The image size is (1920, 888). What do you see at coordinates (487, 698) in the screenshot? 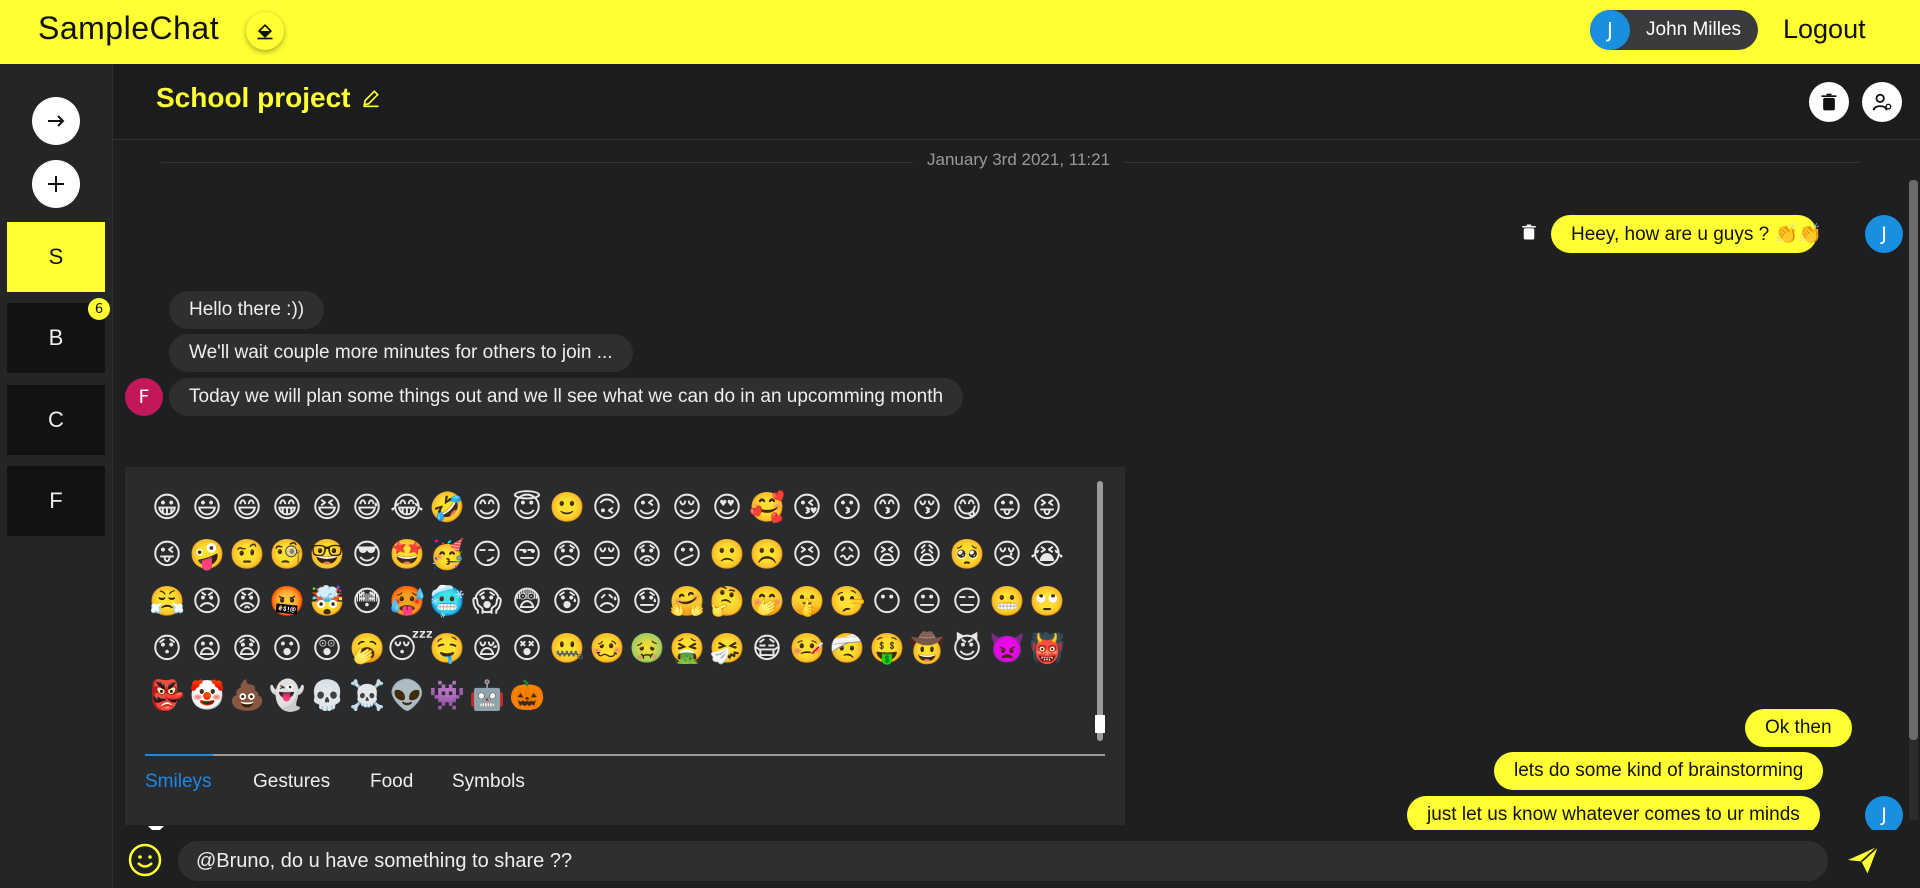
I see `emoji-option: 🤖` at bounding box center [487, 698].